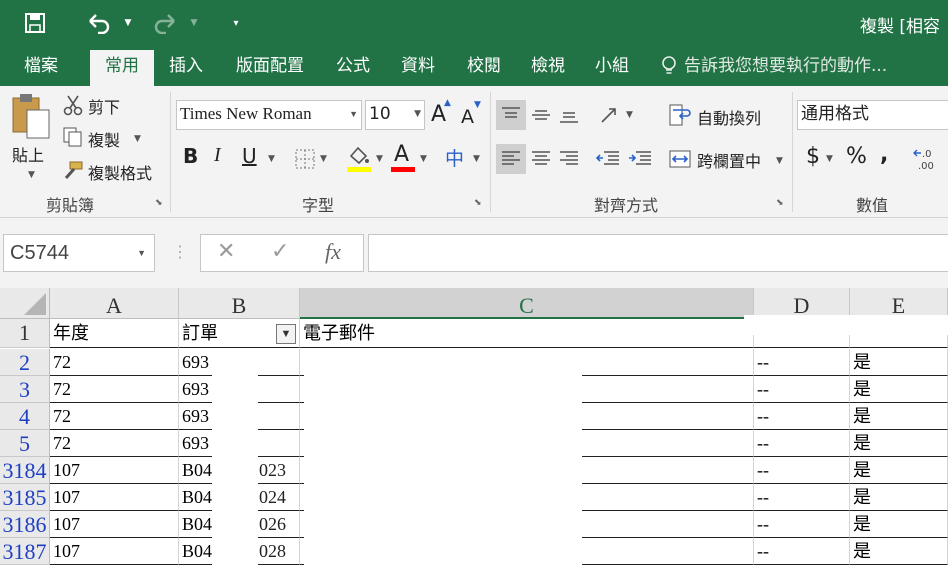 Image resolution: width=948 pixels, height=568 pixels. What do you see at coordinates (541, 159) in the screenshot?
I see `align-center-icon` at bounding box center [541, 159].